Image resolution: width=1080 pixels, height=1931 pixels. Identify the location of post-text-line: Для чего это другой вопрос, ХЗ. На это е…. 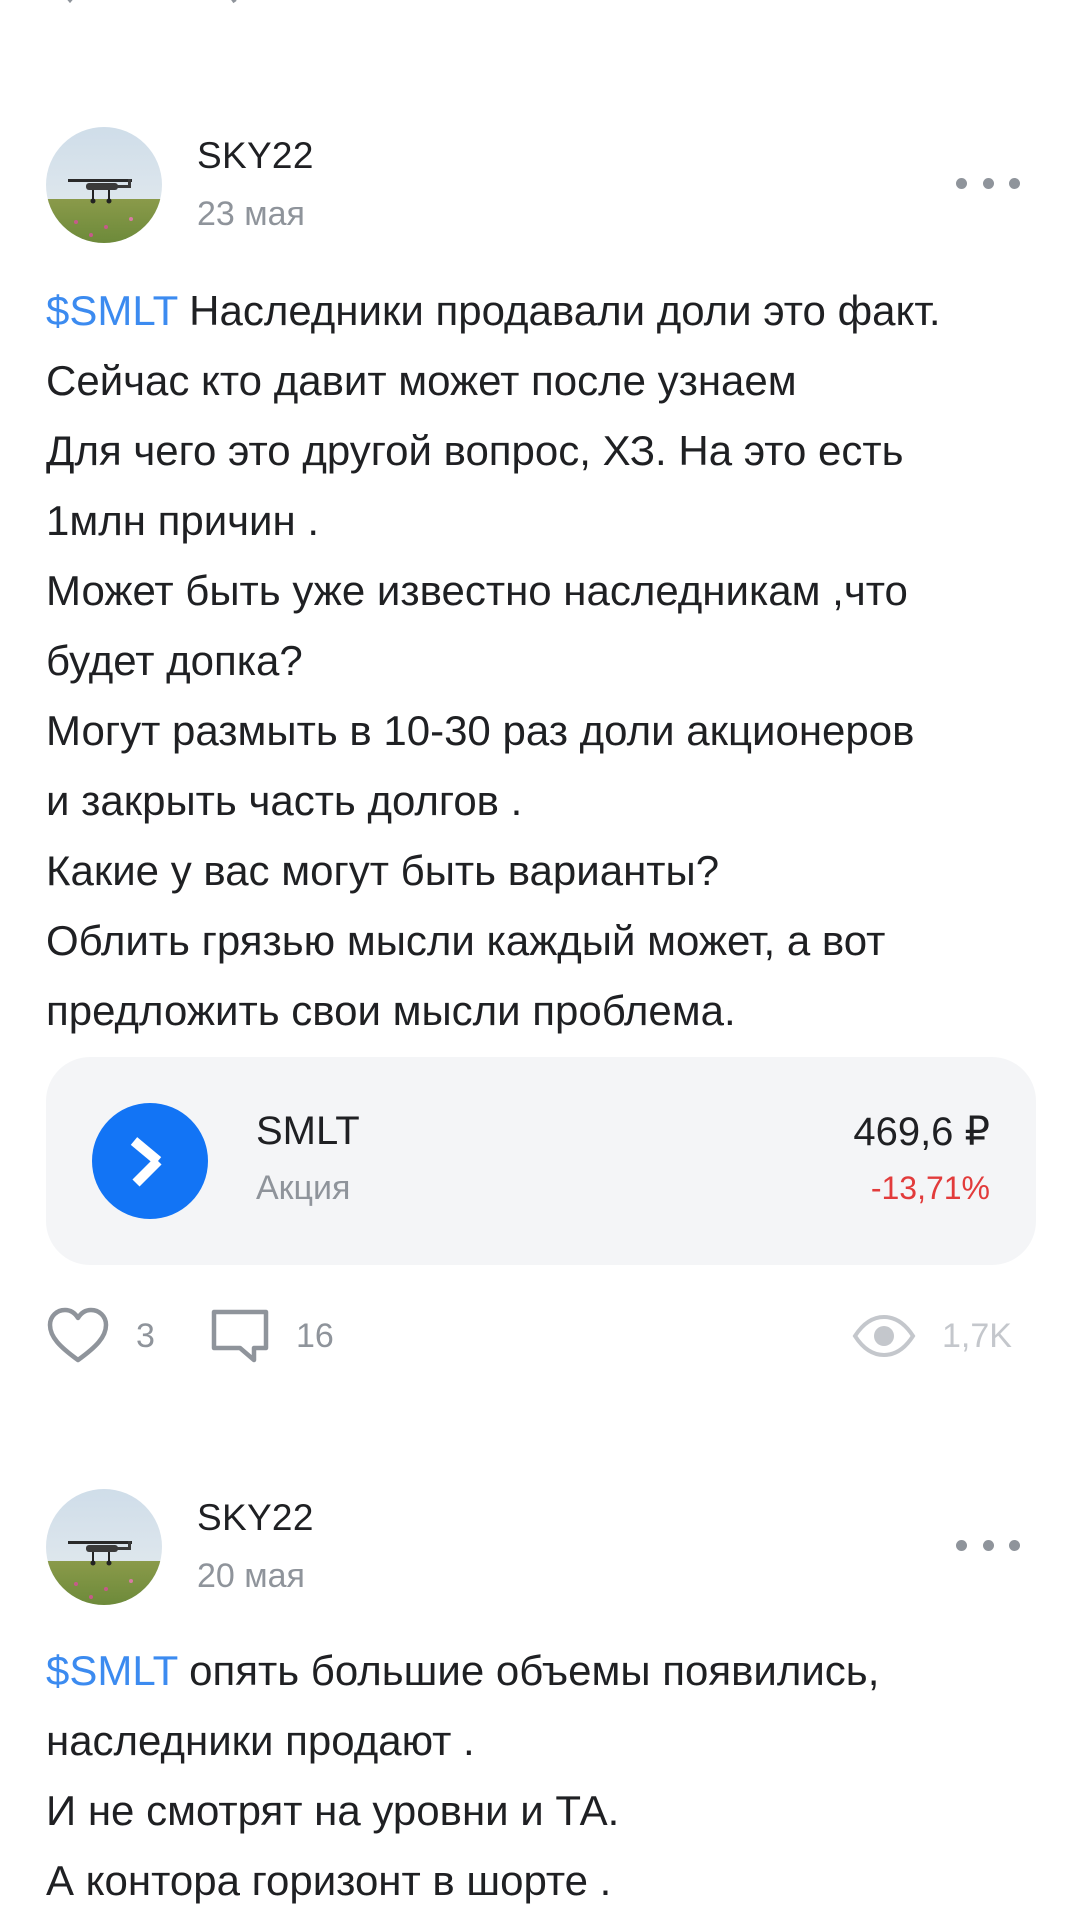
(475, 450).